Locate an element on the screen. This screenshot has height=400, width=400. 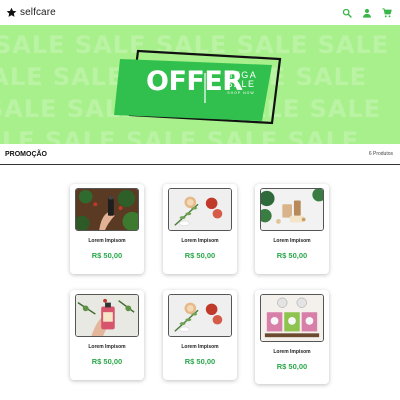
mega-sale-text: MEGA SALE SHOP NOW is located at coordinates (241, 83).